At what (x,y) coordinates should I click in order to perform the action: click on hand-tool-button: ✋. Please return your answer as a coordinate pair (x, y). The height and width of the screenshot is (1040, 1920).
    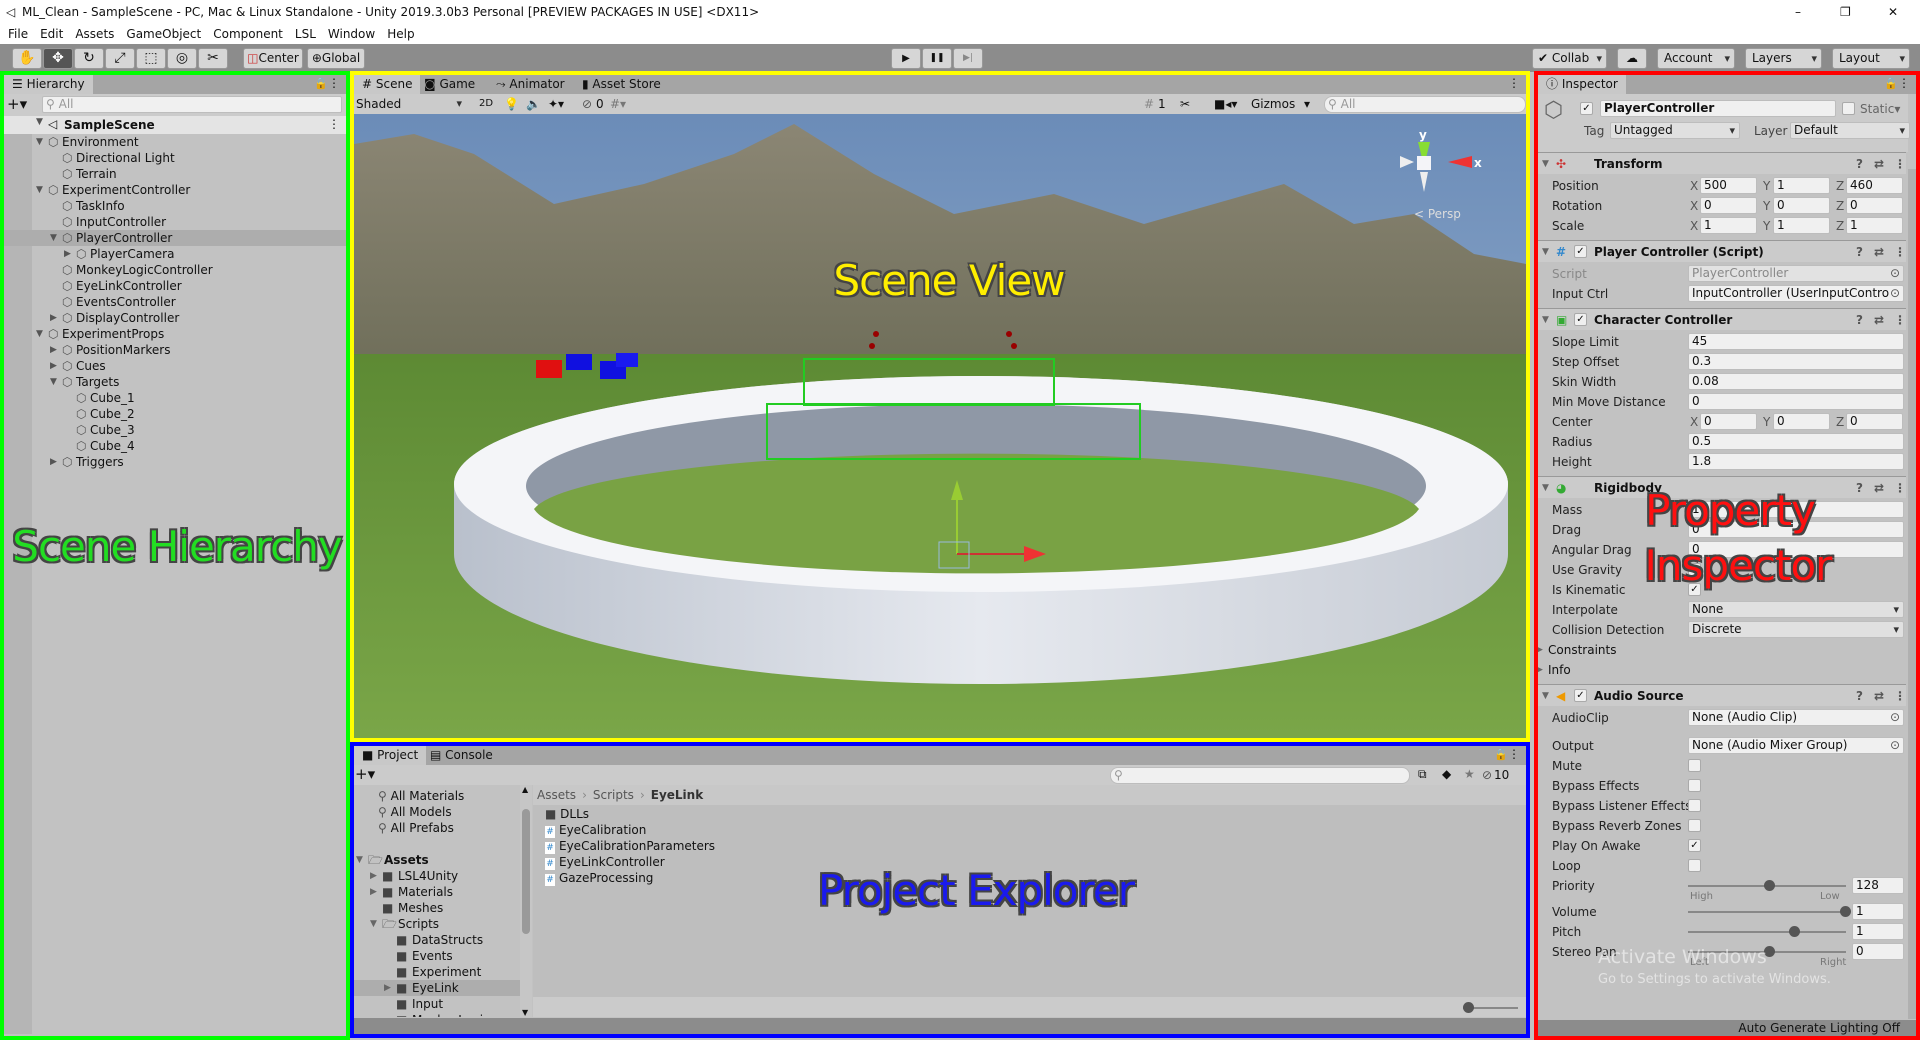
    Looking at the image, I should click on (27, 58).